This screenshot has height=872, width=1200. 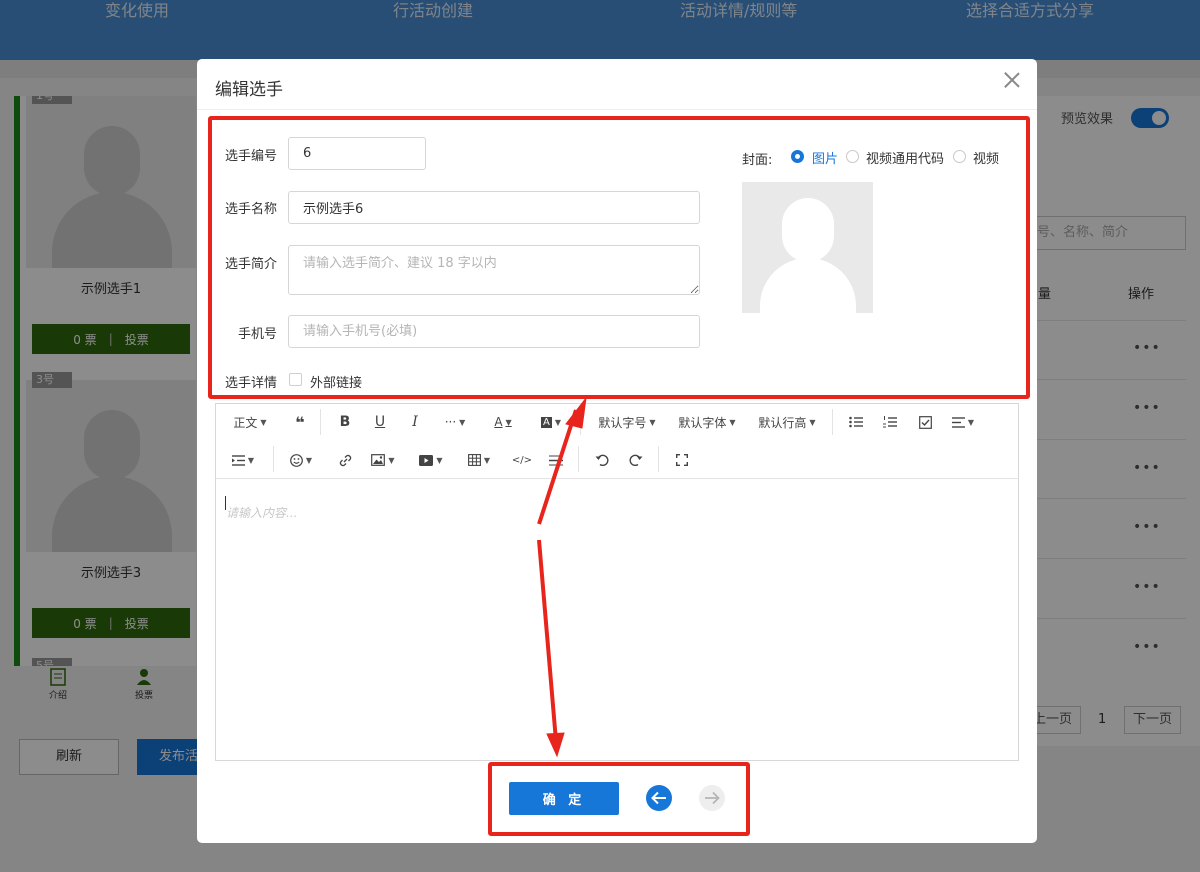 I want to click on fullscreen-icon, so click(x=682, y=460).